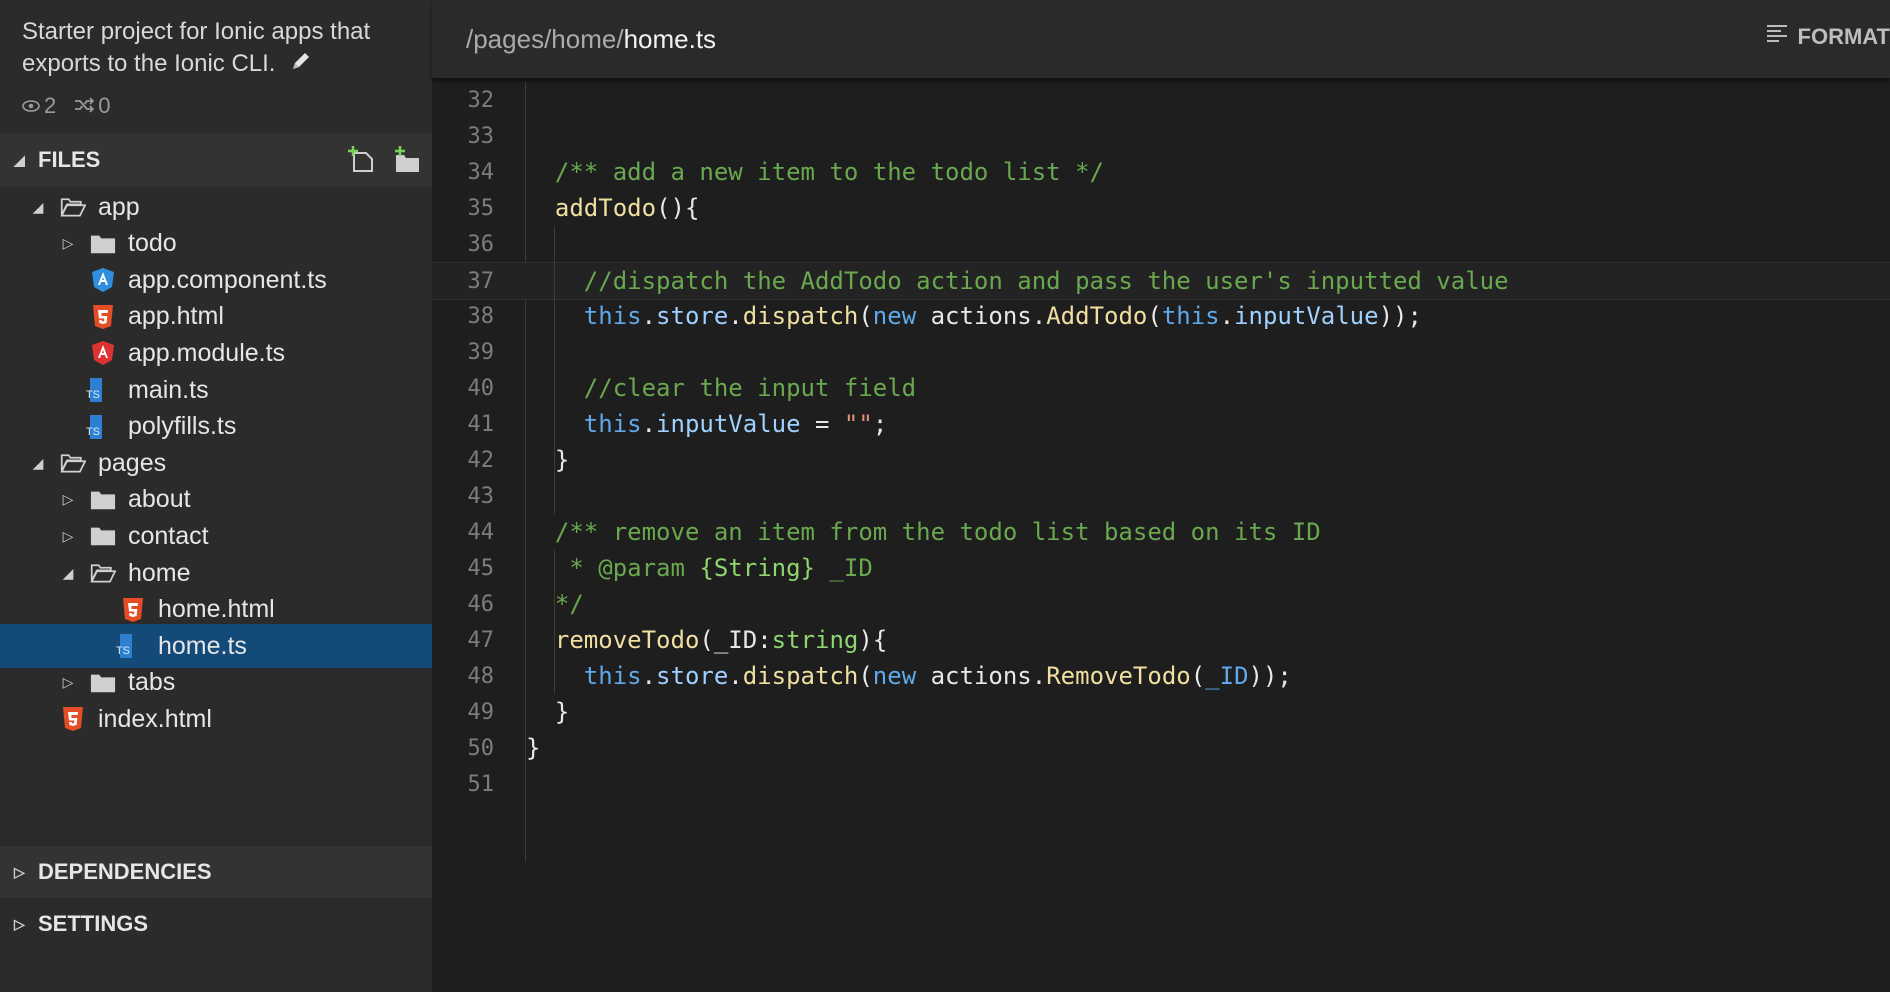 The width and height of the screenshot is (1890, 992). What do you see at coordinates (1161, 39) in the screenshot?
I see `editor-header: /pages/home/home.ts FORMAT` at bounding box center [1161, 39].